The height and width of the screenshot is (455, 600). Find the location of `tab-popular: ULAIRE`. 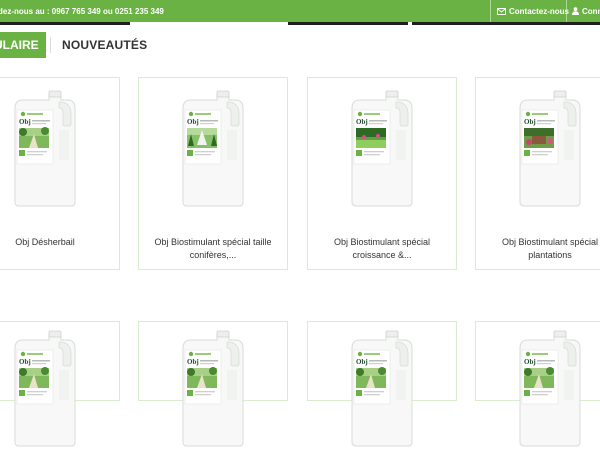

tab-popular: ULAIRE is located at coordinates (23, 45).